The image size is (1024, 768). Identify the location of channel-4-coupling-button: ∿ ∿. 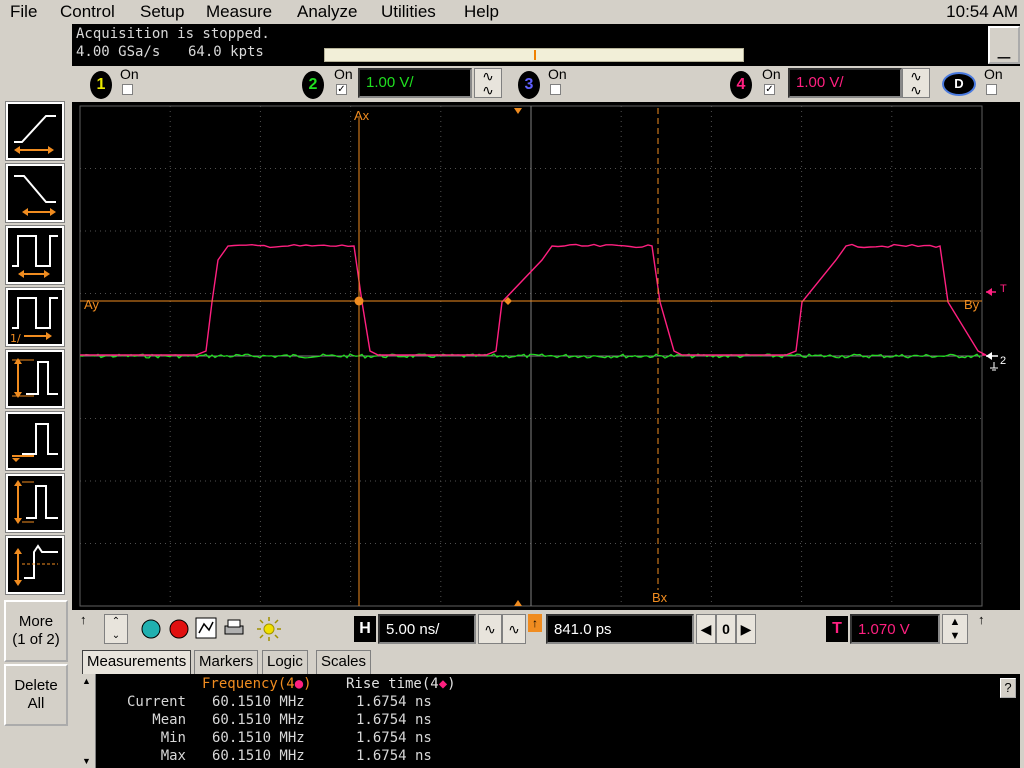
(916, 83).